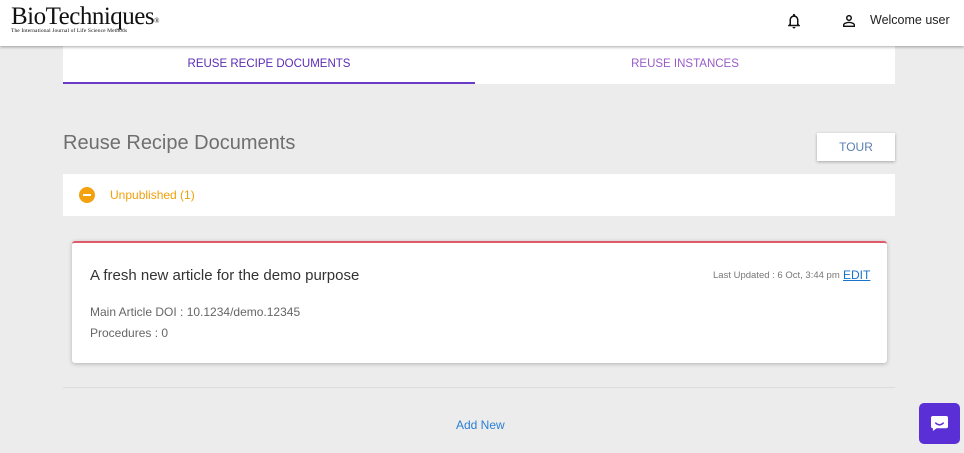 The image size is (964, 453). What do you see at coordinates (85, 16) in the screenshot?
I see `logo-text: BioTechniques®` at bounding box center [85, 16].